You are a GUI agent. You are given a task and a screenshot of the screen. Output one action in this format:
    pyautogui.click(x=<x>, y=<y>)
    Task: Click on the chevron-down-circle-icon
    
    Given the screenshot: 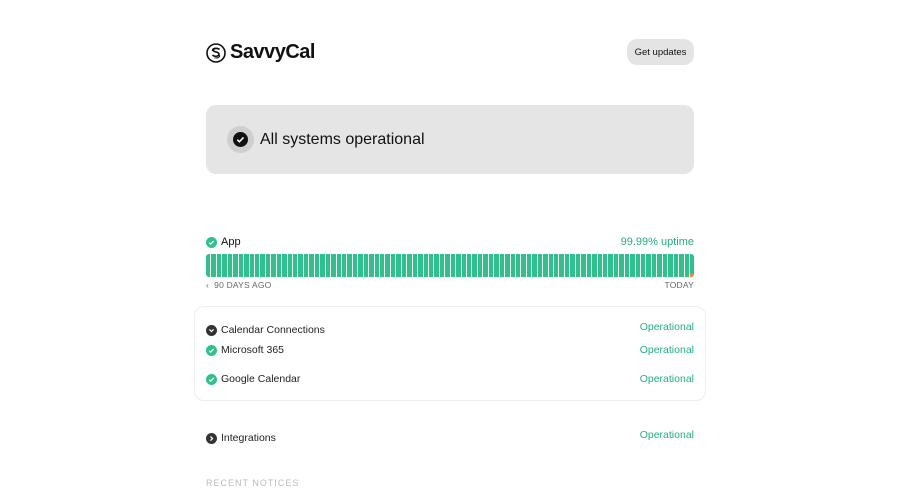 What is the action you would take?
    pyautogui.click(x=211, y=330)
    